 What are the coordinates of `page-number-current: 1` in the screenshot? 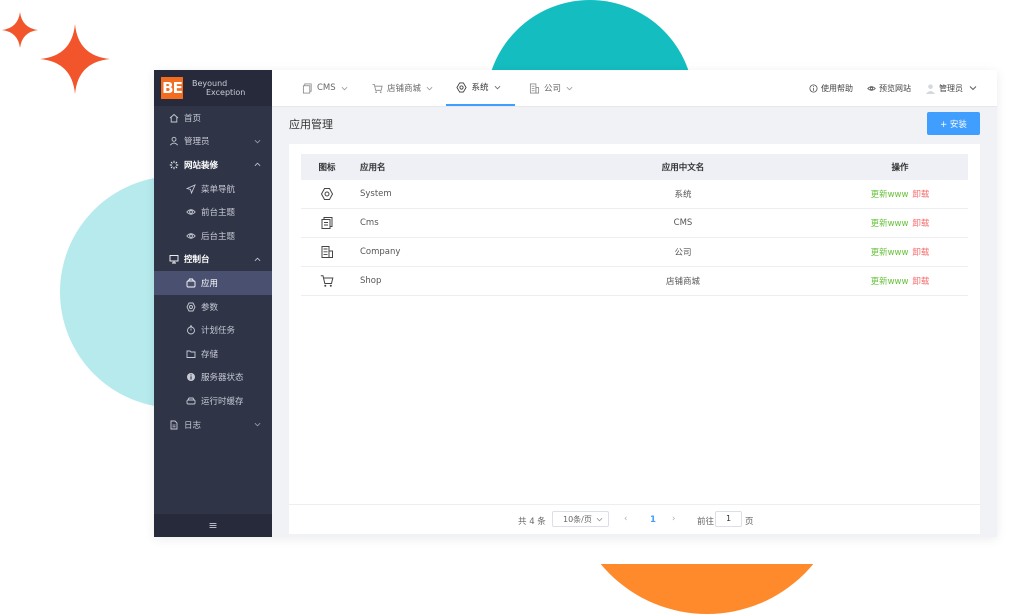 It's located at (653, 520).